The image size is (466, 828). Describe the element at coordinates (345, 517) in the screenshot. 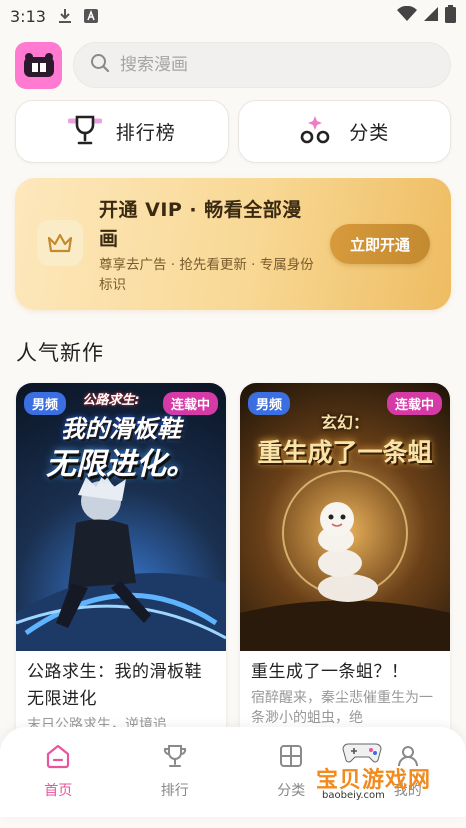

I see `comic-cover: 男频 连载中 玄幻： 重生成了一条蛆` at that location.